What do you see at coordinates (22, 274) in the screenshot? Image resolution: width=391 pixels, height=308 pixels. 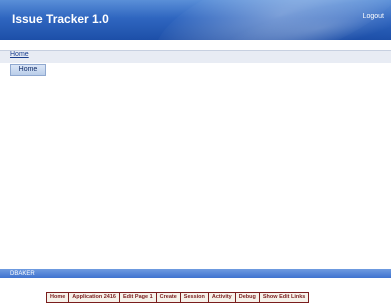 I see `current-user: DBAKER` at bounding box center [22, 274].